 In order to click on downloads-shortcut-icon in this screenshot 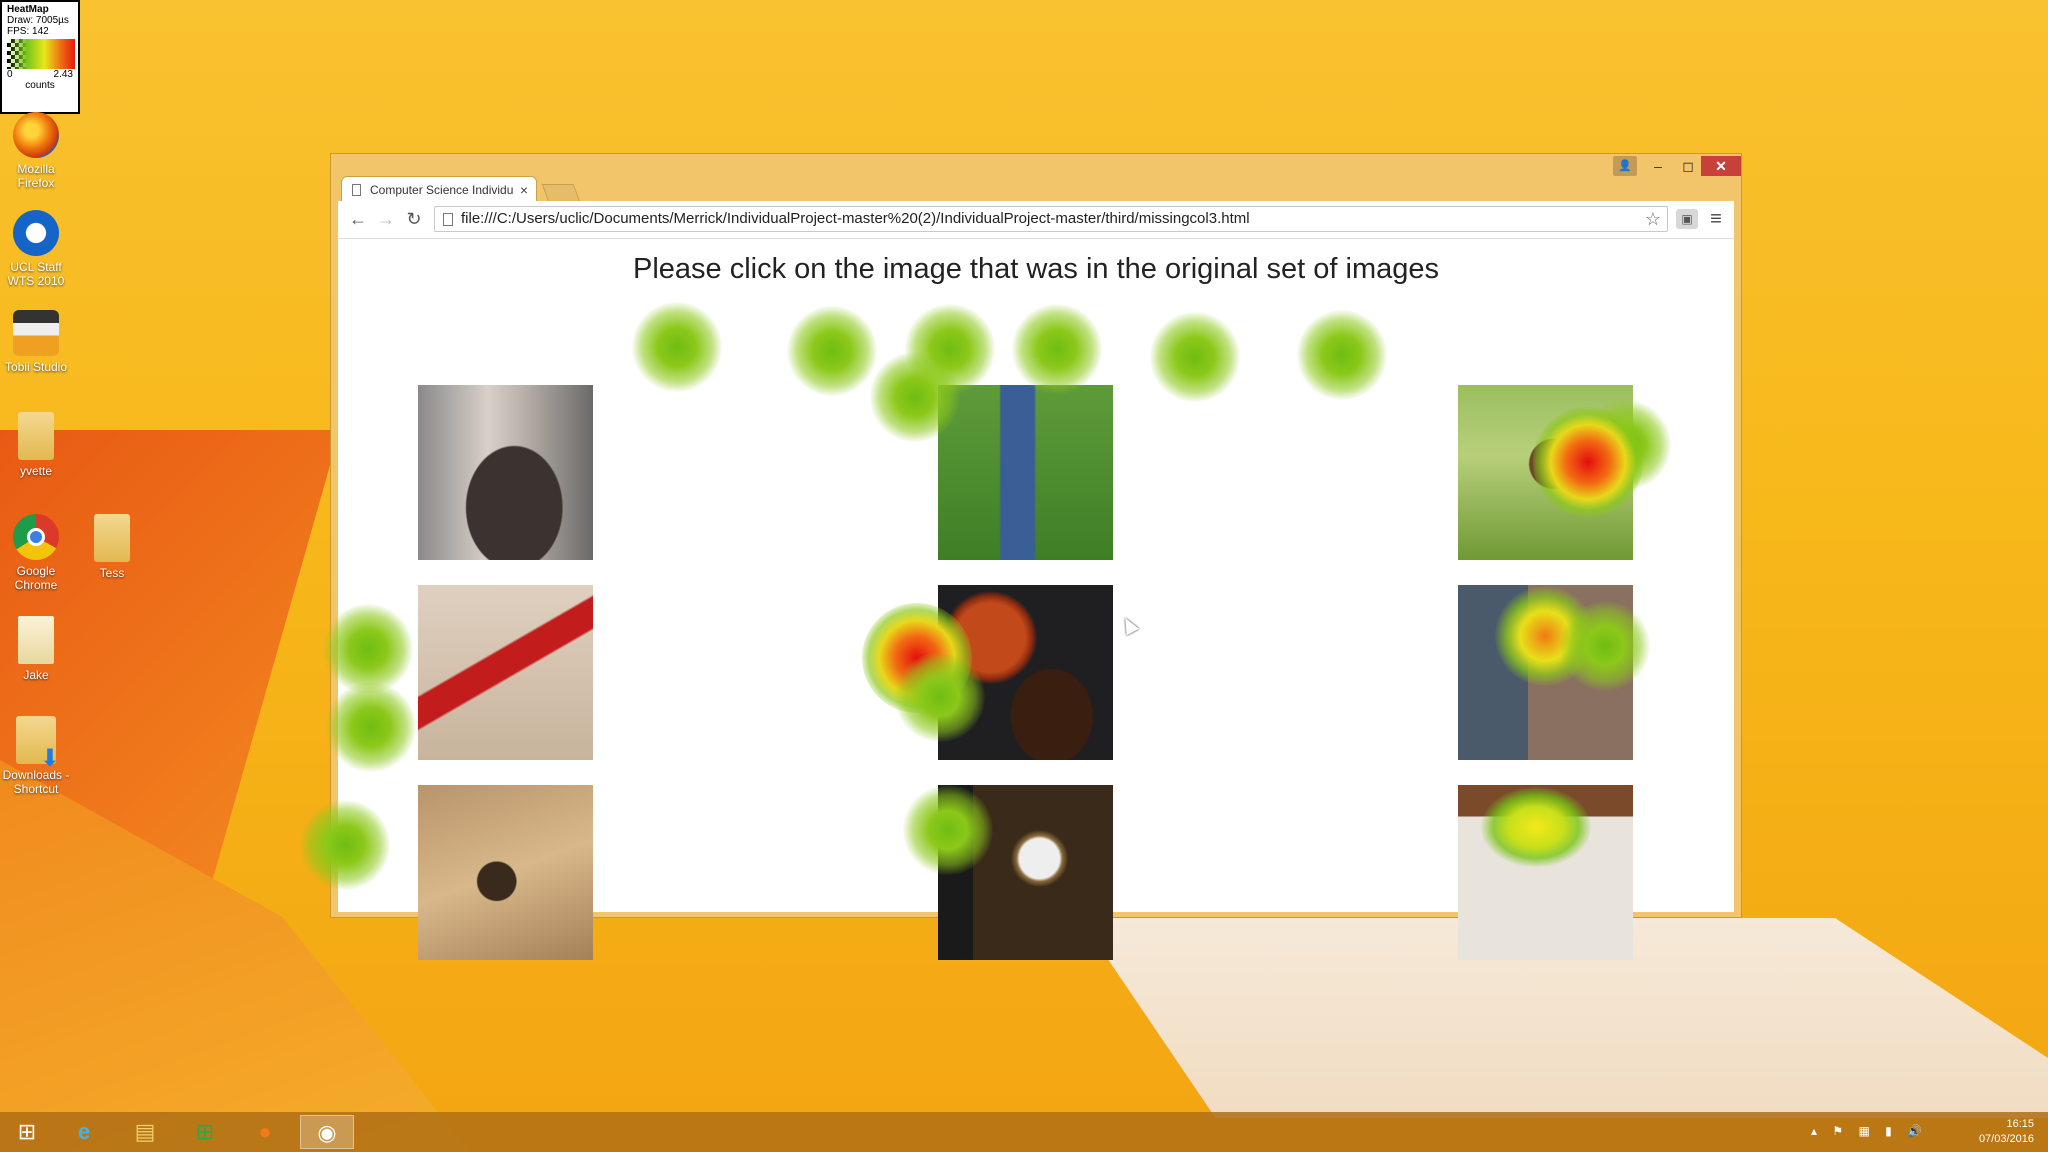, I will do `click(38, 741)`.